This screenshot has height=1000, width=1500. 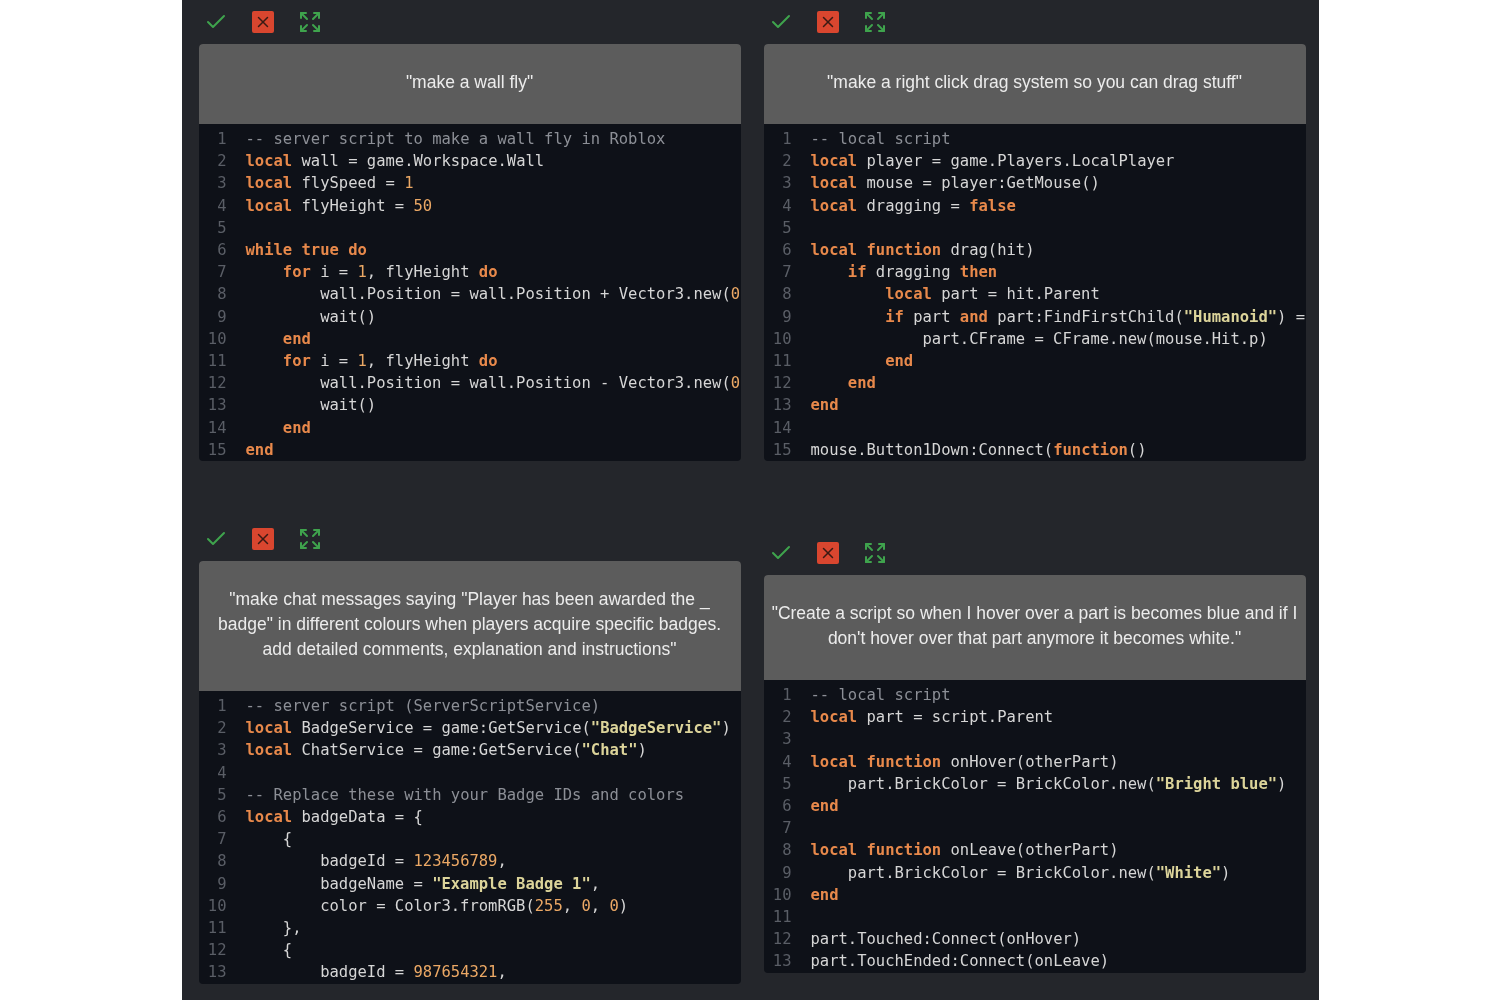 What do you see at coordinates (932, 718) in the screenshot?
I see `code-line: local part = script.Parent` at bounding box center [932, 718].